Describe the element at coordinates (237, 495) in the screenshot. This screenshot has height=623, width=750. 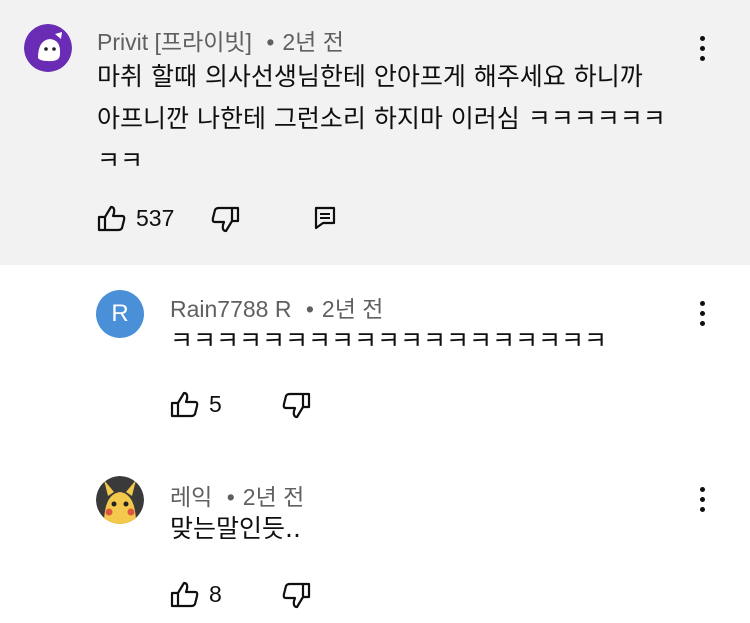
I see `comment-meta: 레익 • 2년 전` at that location.